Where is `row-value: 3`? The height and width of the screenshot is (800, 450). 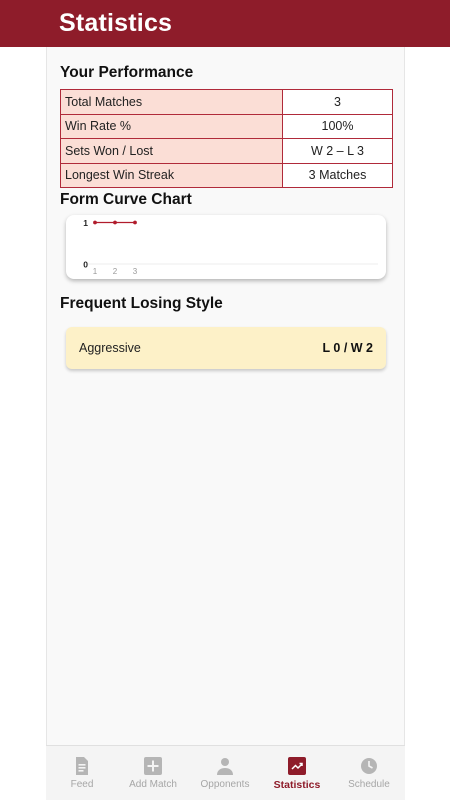 row-value: 3 is located at coordinates (337, 102).